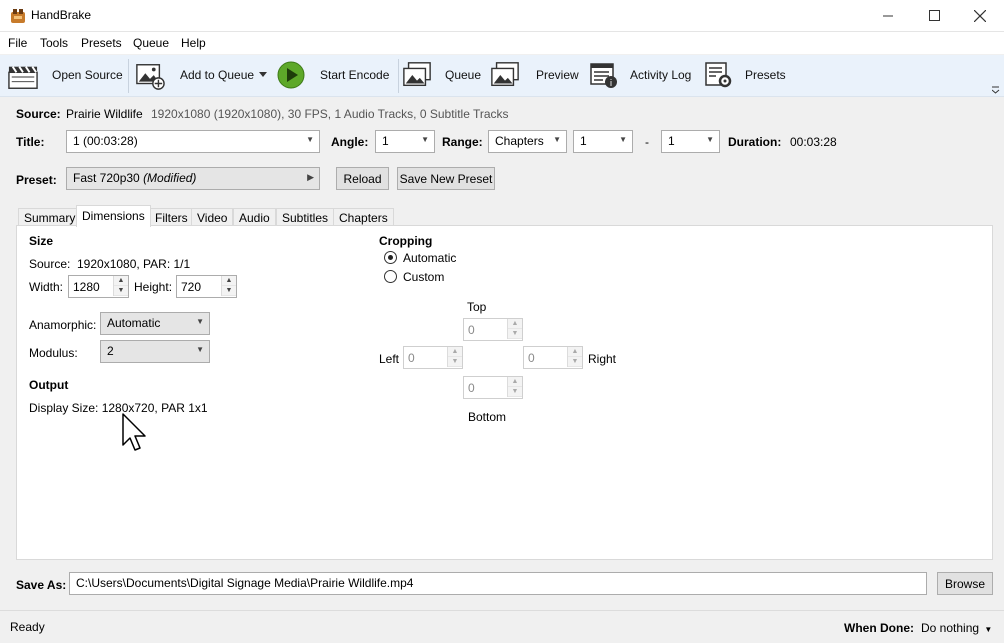  What do you see at coordinates (61, 15) in the screenshot?
I see `window-title: HandBrake` at bounding box center [61, 15].